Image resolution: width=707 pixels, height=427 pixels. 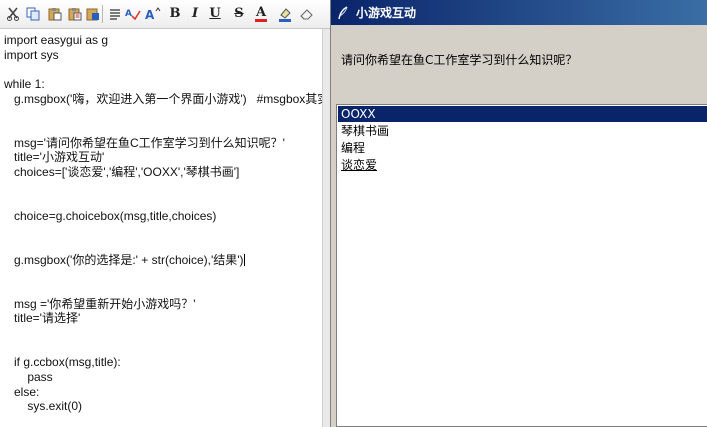 I want to click on code-line: import sys, so click(x=31, y=54).